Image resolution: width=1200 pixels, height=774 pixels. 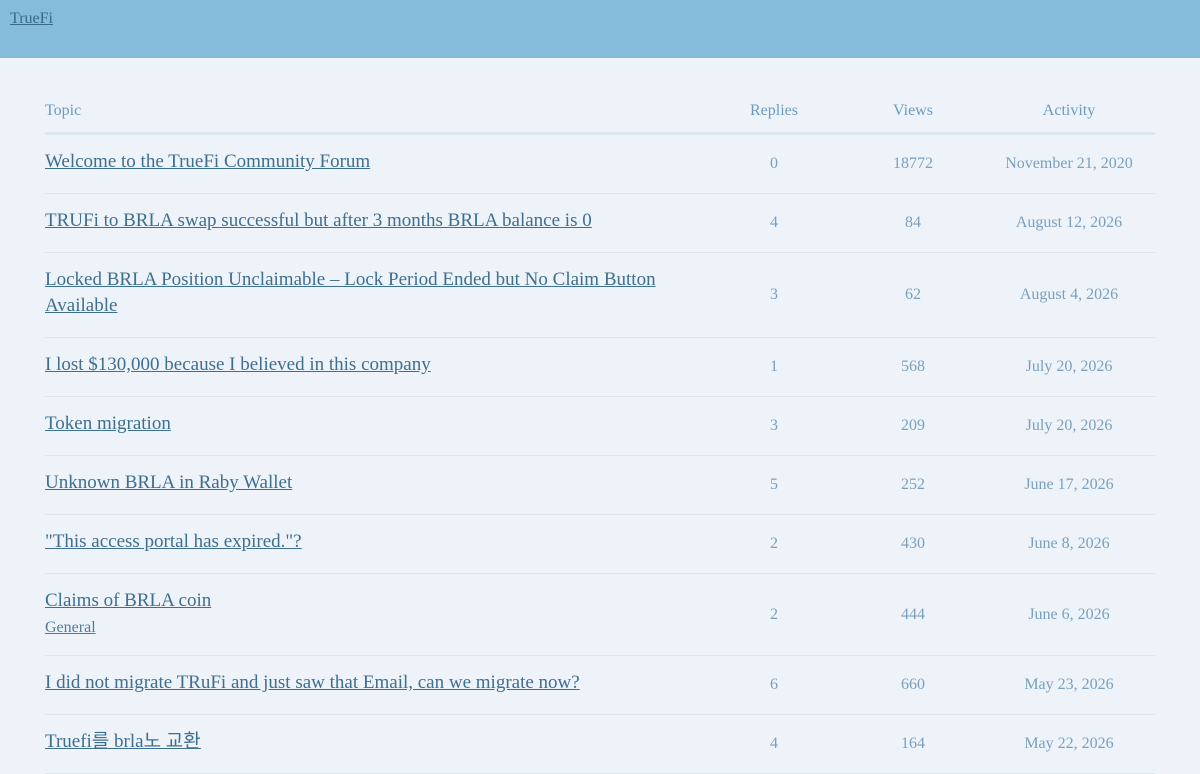 I want to click on activity-date: May 22, 2026, so click(x=1069, y=744).